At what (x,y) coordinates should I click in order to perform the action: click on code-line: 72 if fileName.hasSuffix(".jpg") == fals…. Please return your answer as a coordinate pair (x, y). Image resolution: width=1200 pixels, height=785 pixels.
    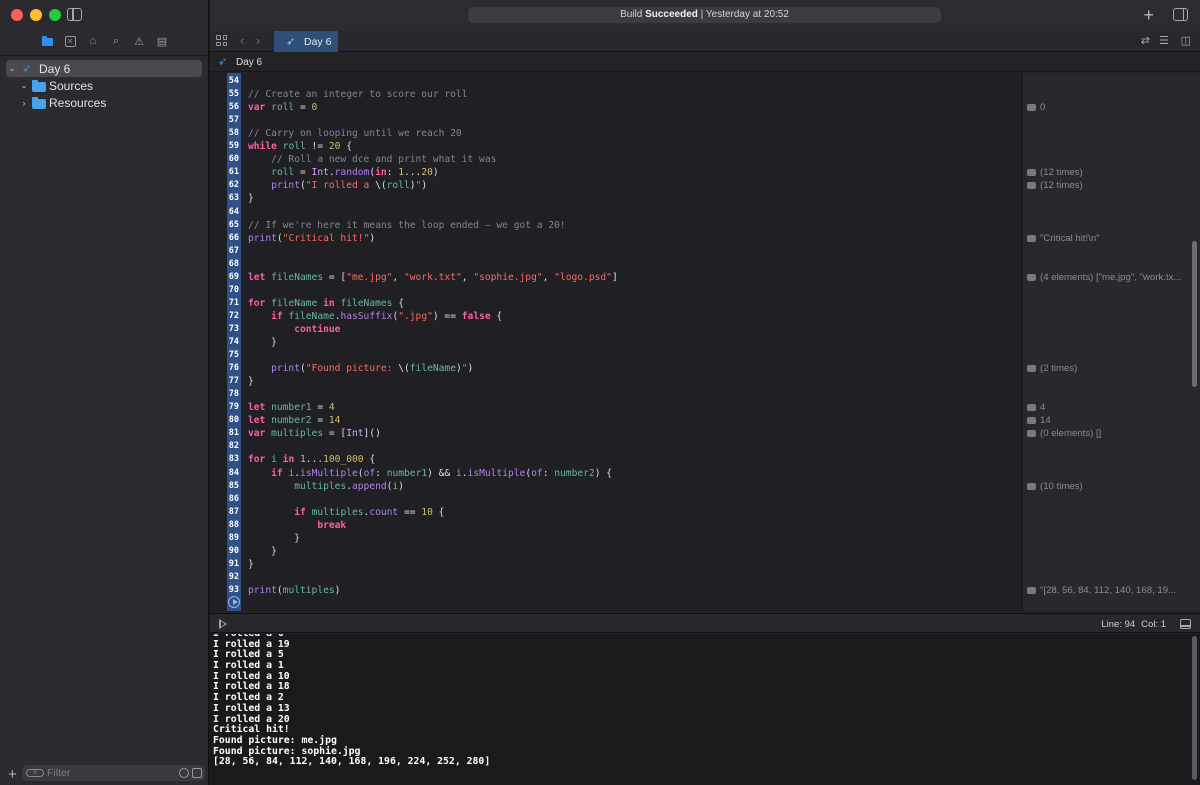
    Looking at the image, I should click on (616, 316).